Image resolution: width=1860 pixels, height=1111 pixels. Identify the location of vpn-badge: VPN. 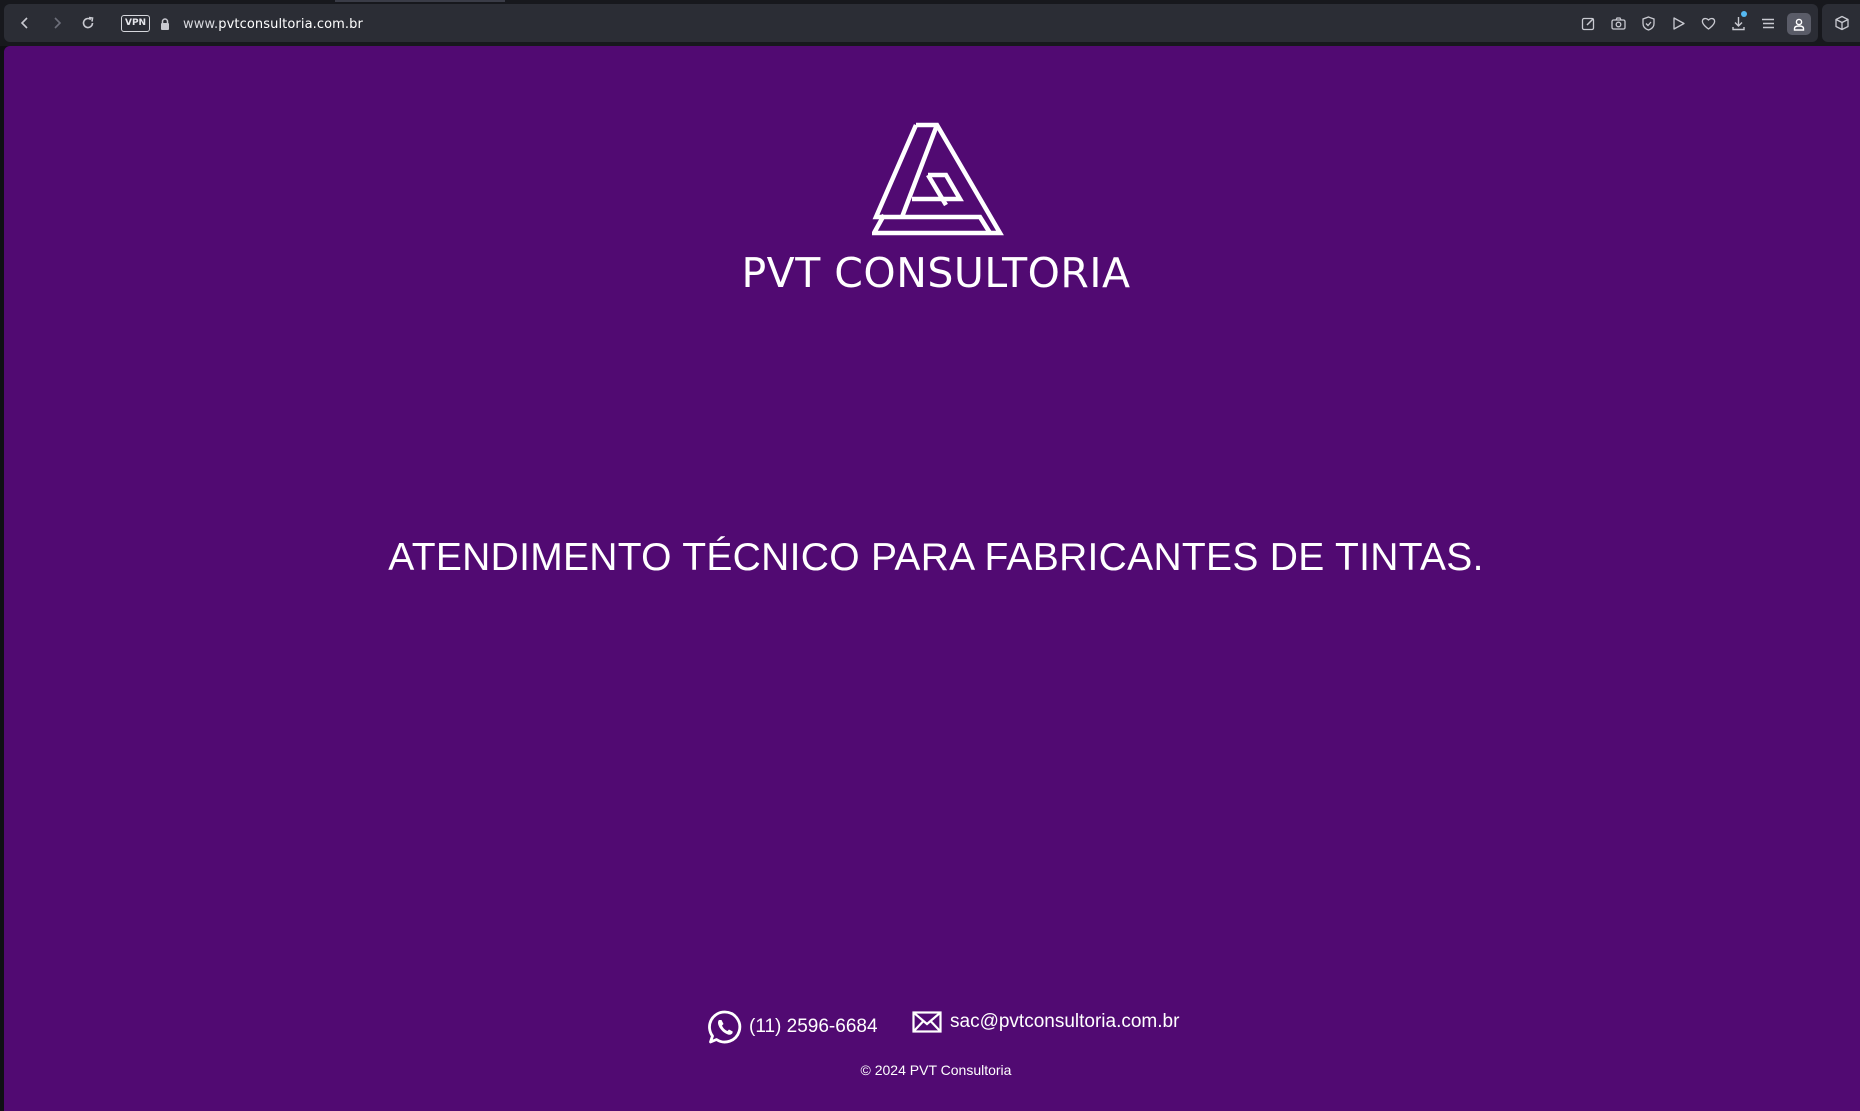
(136, 23).